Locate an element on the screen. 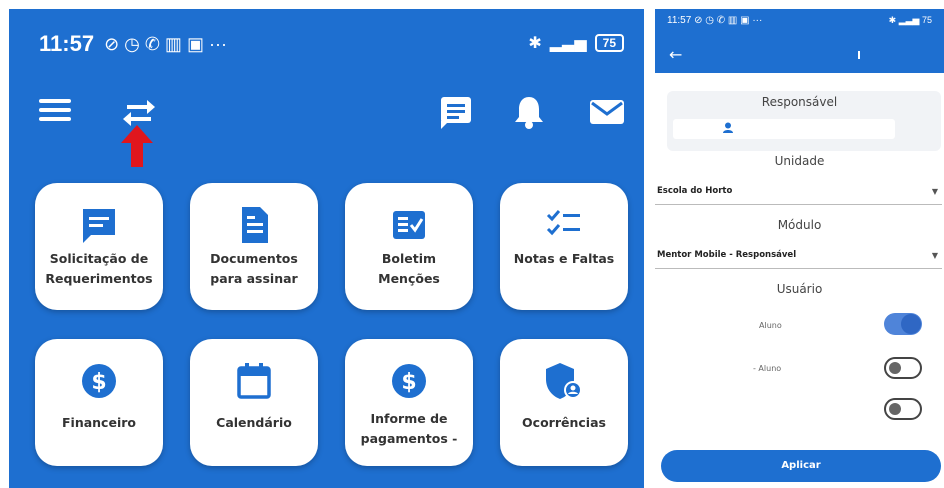 The height and width of the screenshot is (488, 944). tile-informe: $ Informe de pagamentos - is located at coordinates (409, 402).